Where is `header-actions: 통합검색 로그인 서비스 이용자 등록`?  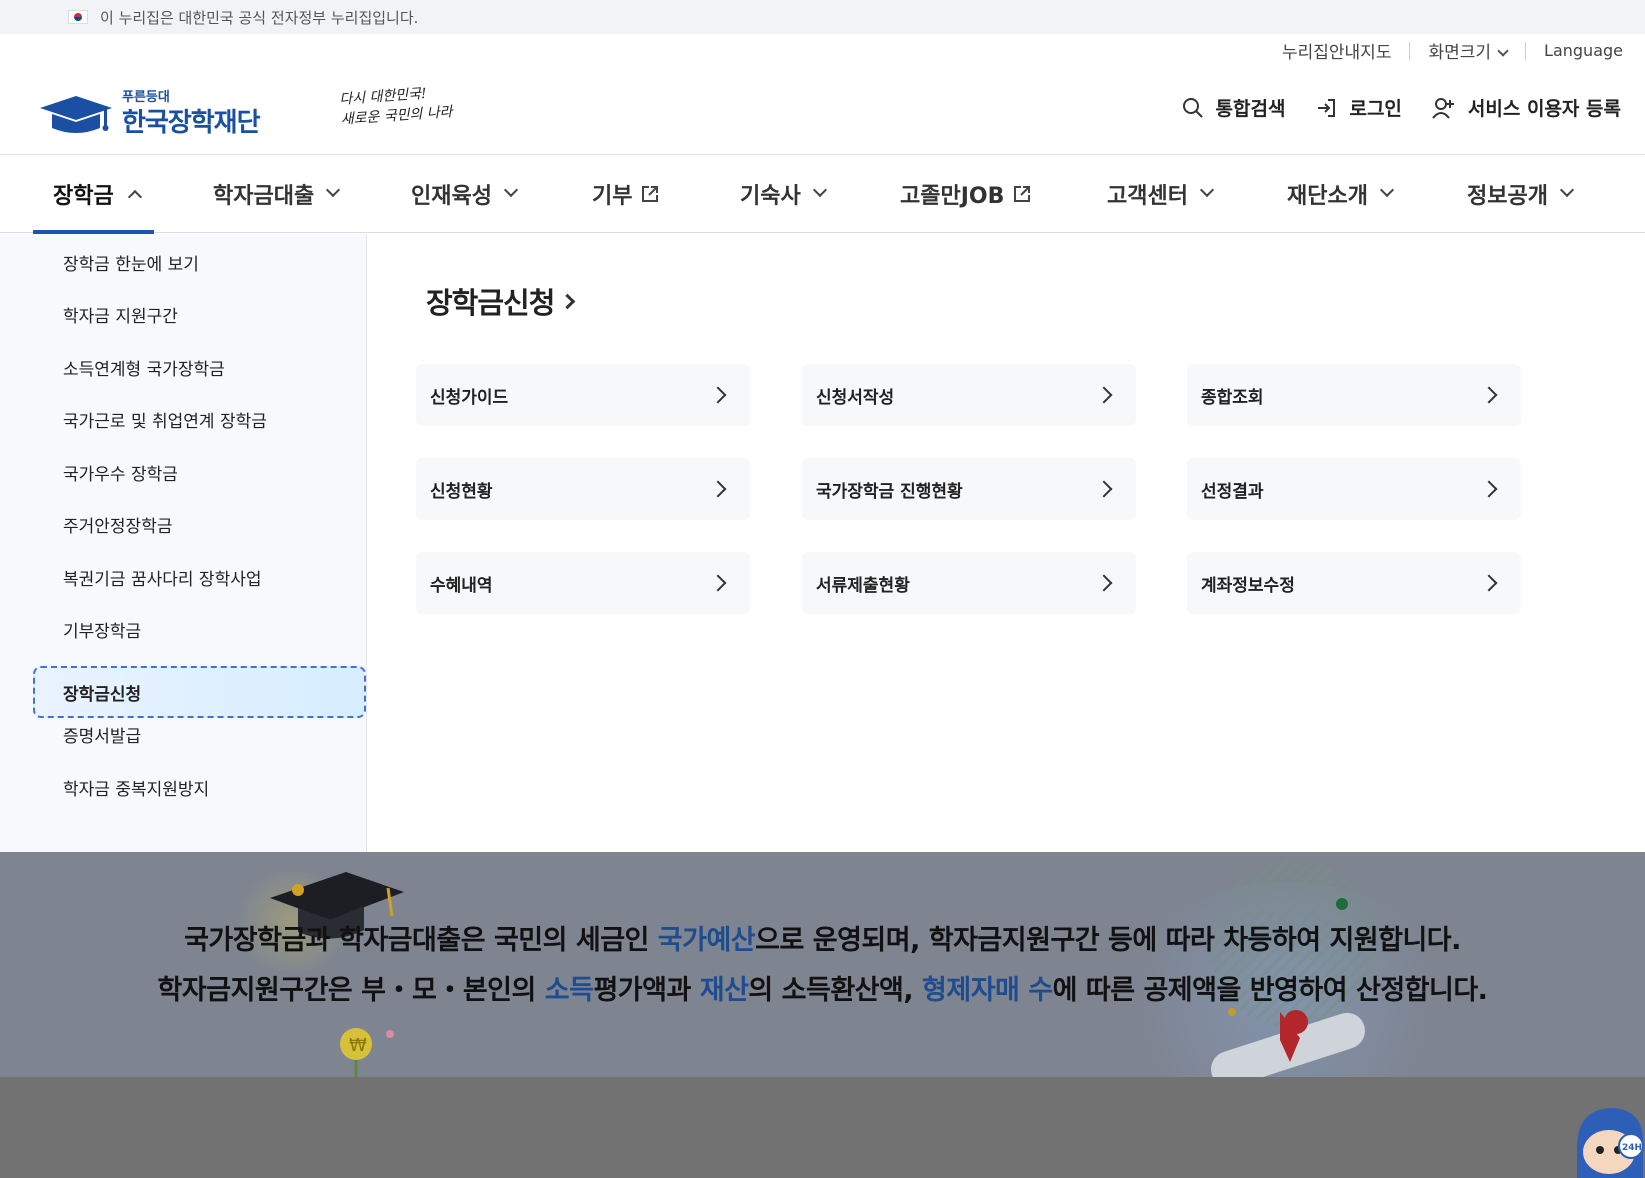
header-actions: 통합검색 로그인 서비스 이용자 등록 is located at coordinates (1386, 107).